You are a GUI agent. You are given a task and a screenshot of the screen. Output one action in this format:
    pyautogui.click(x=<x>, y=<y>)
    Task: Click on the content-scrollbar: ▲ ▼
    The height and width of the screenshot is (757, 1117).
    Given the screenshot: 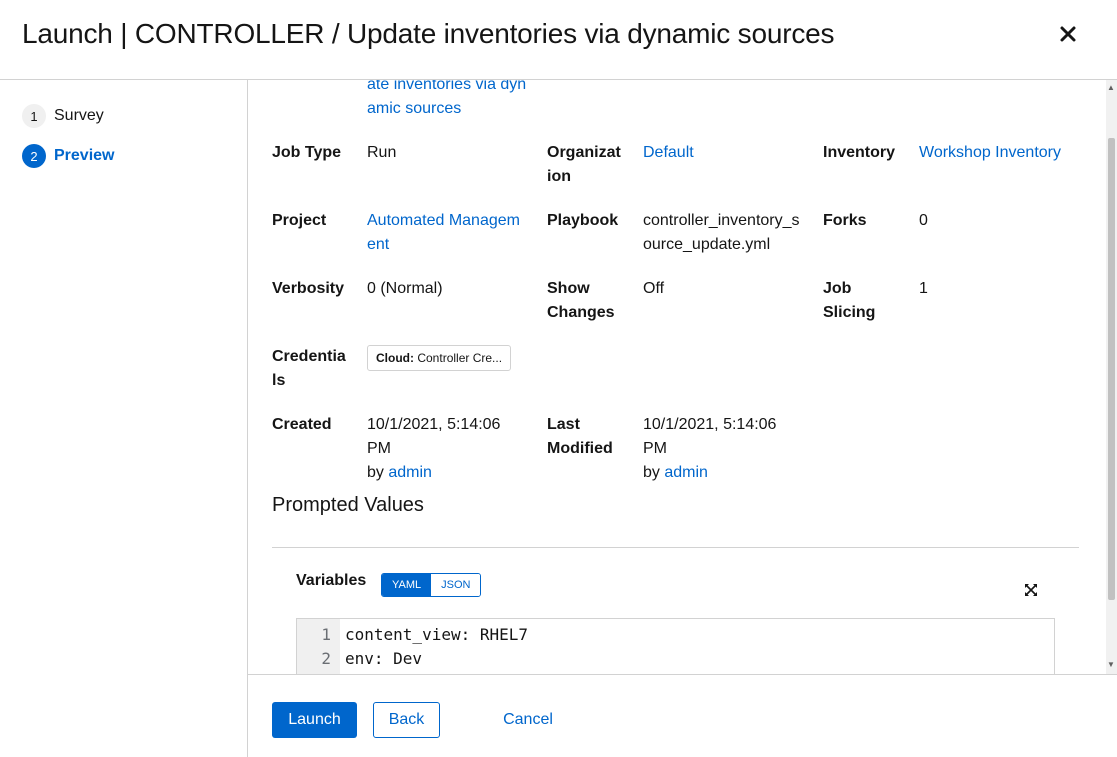 What is the action you would take?
    pyautogui.click(x=1111, y=377)
    